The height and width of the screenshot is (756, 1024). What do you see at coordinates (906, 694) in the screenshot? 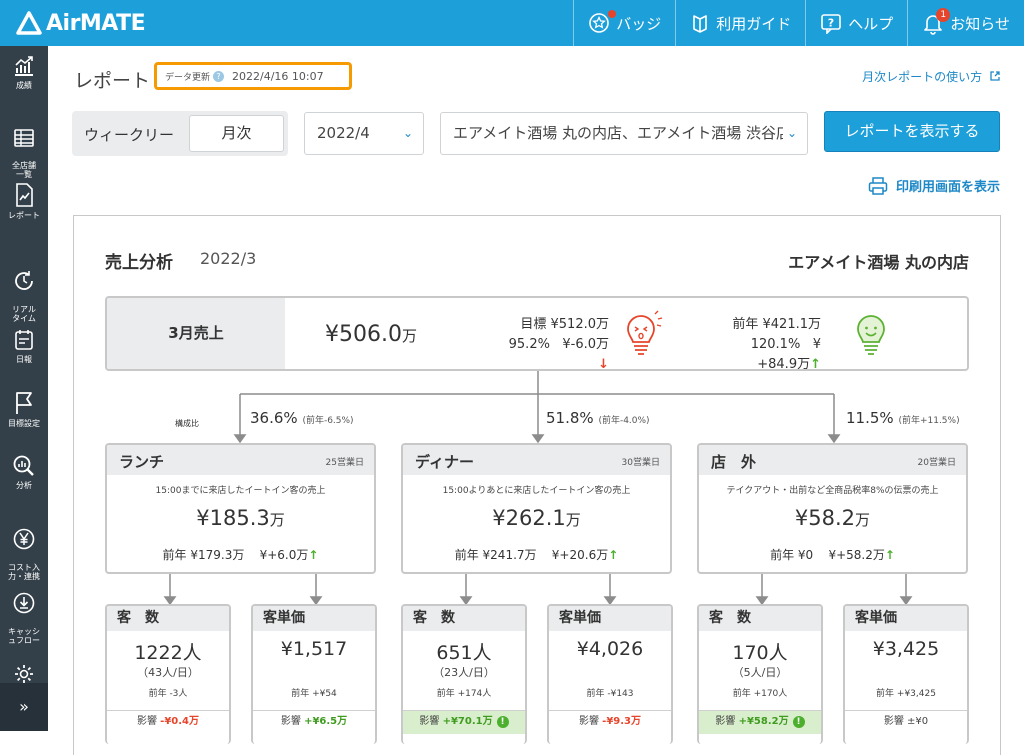
I see `metric-prev: 前年 +¥3,425` at bounding box center [906, 694].